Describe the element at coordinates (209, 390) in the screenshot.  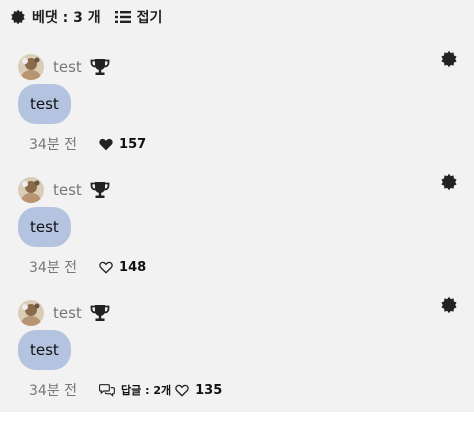
I see `like-count: 135` at that location.